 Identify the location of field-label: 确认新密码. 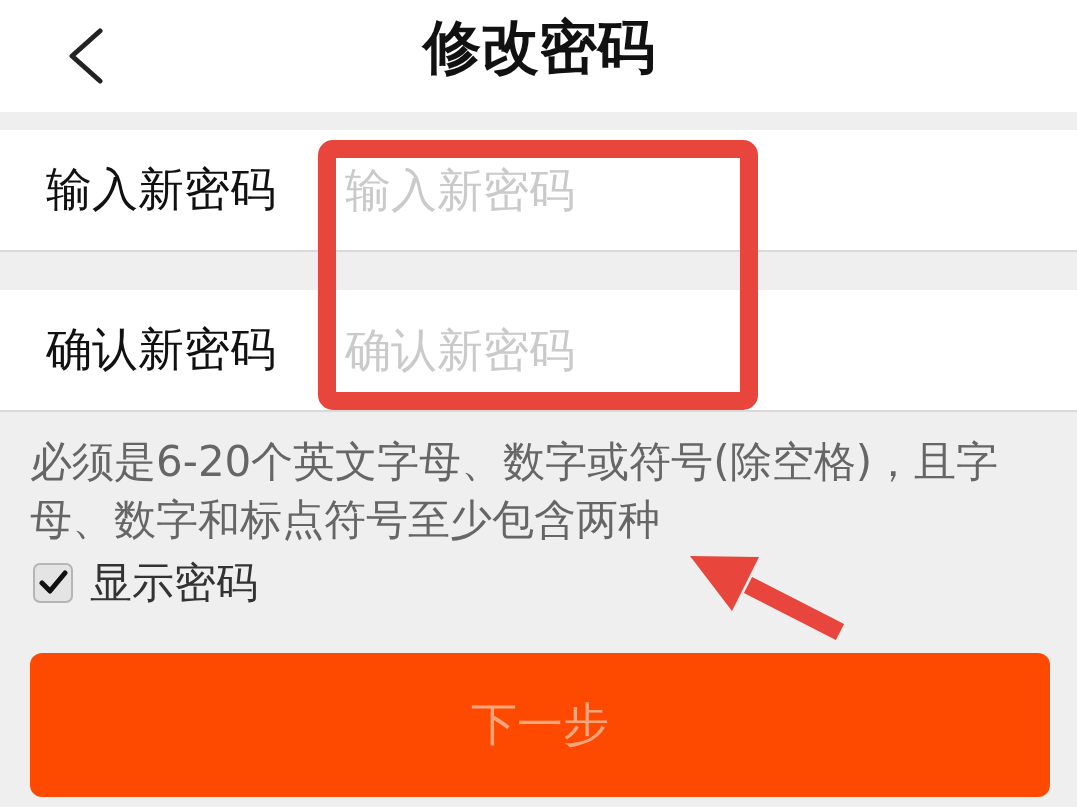
(172, 350).